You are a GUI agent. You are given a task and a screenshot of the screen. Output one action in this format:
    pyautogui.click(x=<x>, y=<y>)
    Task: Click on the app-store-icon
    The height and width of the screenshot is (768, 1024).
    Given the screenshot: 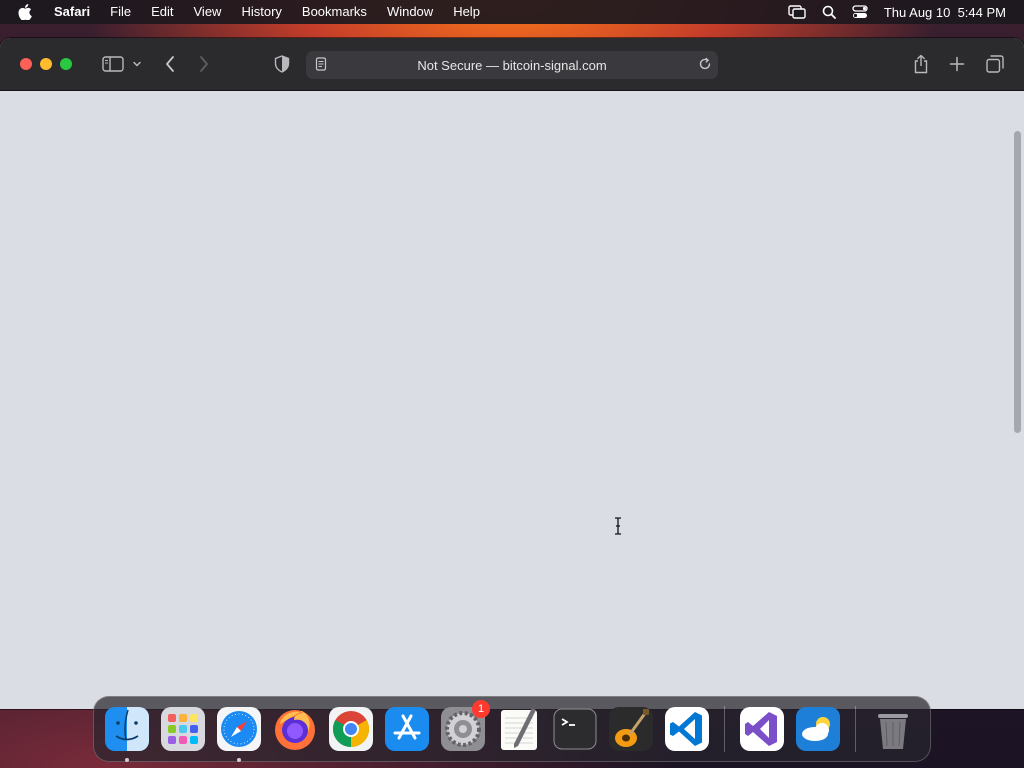 What is the action you would take?
    pyautogui.click(x=407, y=729)
    